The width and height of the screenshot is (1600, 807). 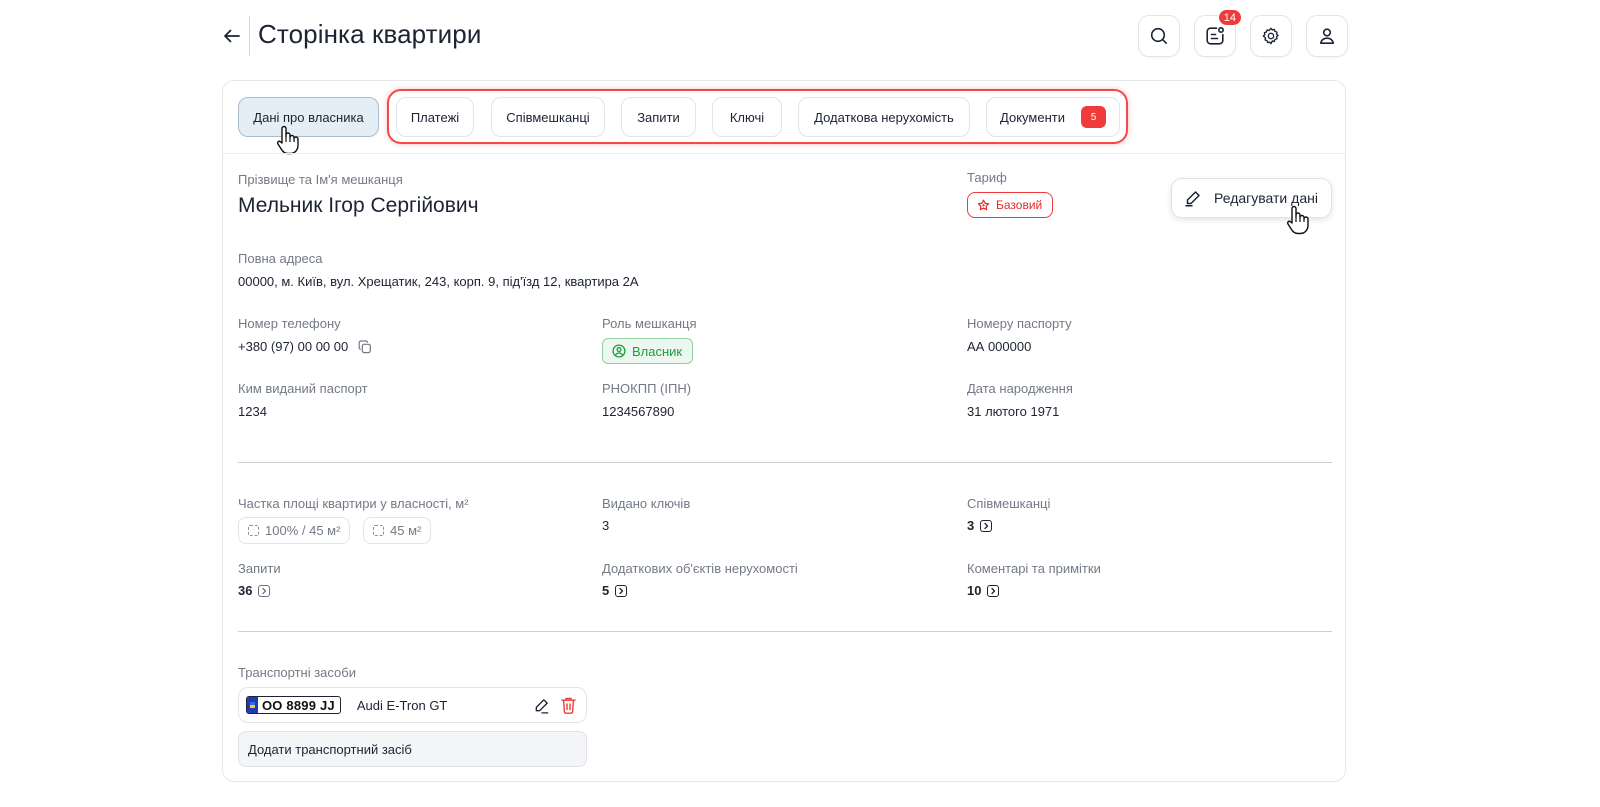 I want to click on issued-by-label: Ким виданий паспорт, so click(x=303, y=388).